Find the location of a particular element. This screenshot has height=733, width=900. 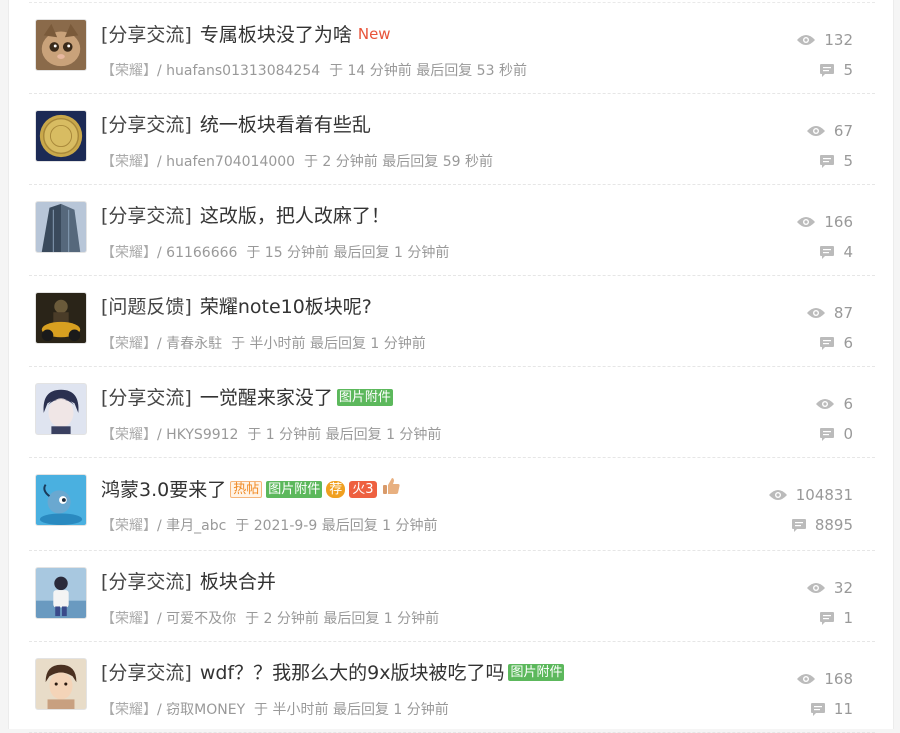

author-name: 61166666 is located at coordinates (201, 253).